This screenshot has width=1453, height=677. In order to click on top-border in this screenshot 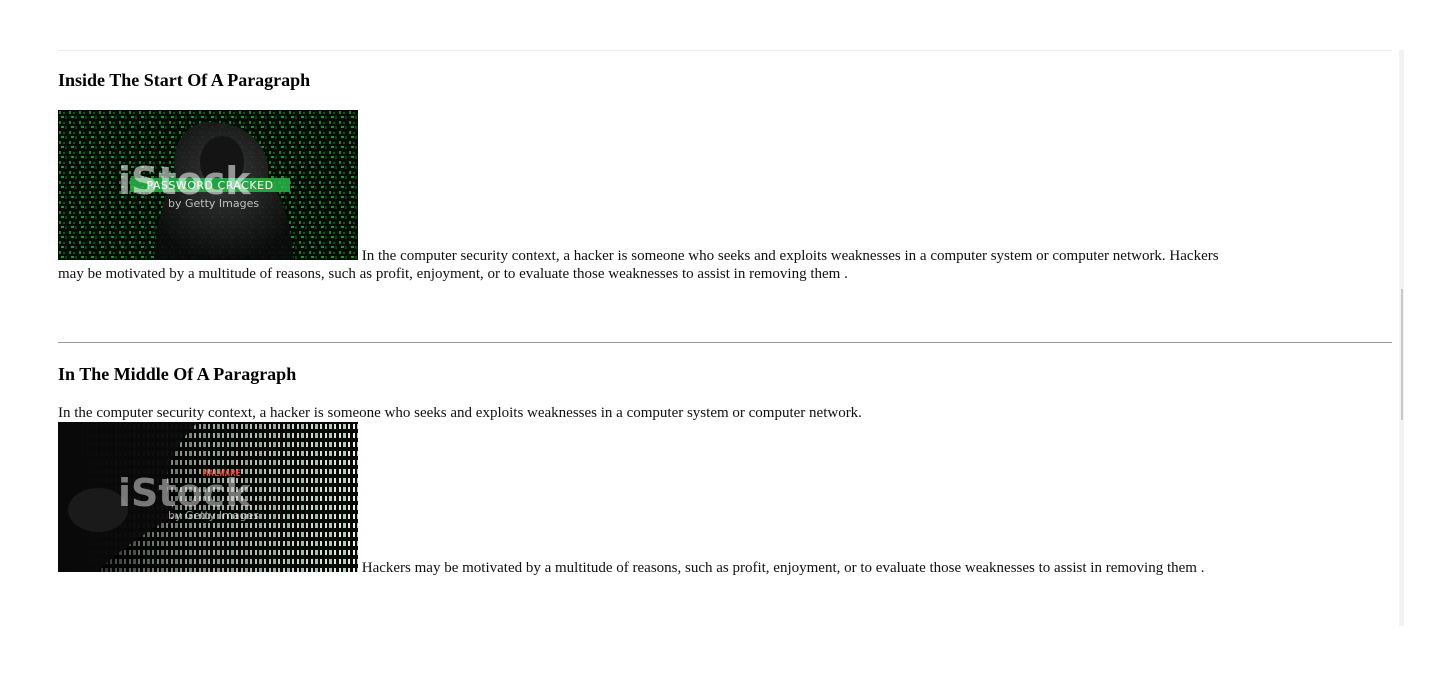, I will do `click(725, 50)`.